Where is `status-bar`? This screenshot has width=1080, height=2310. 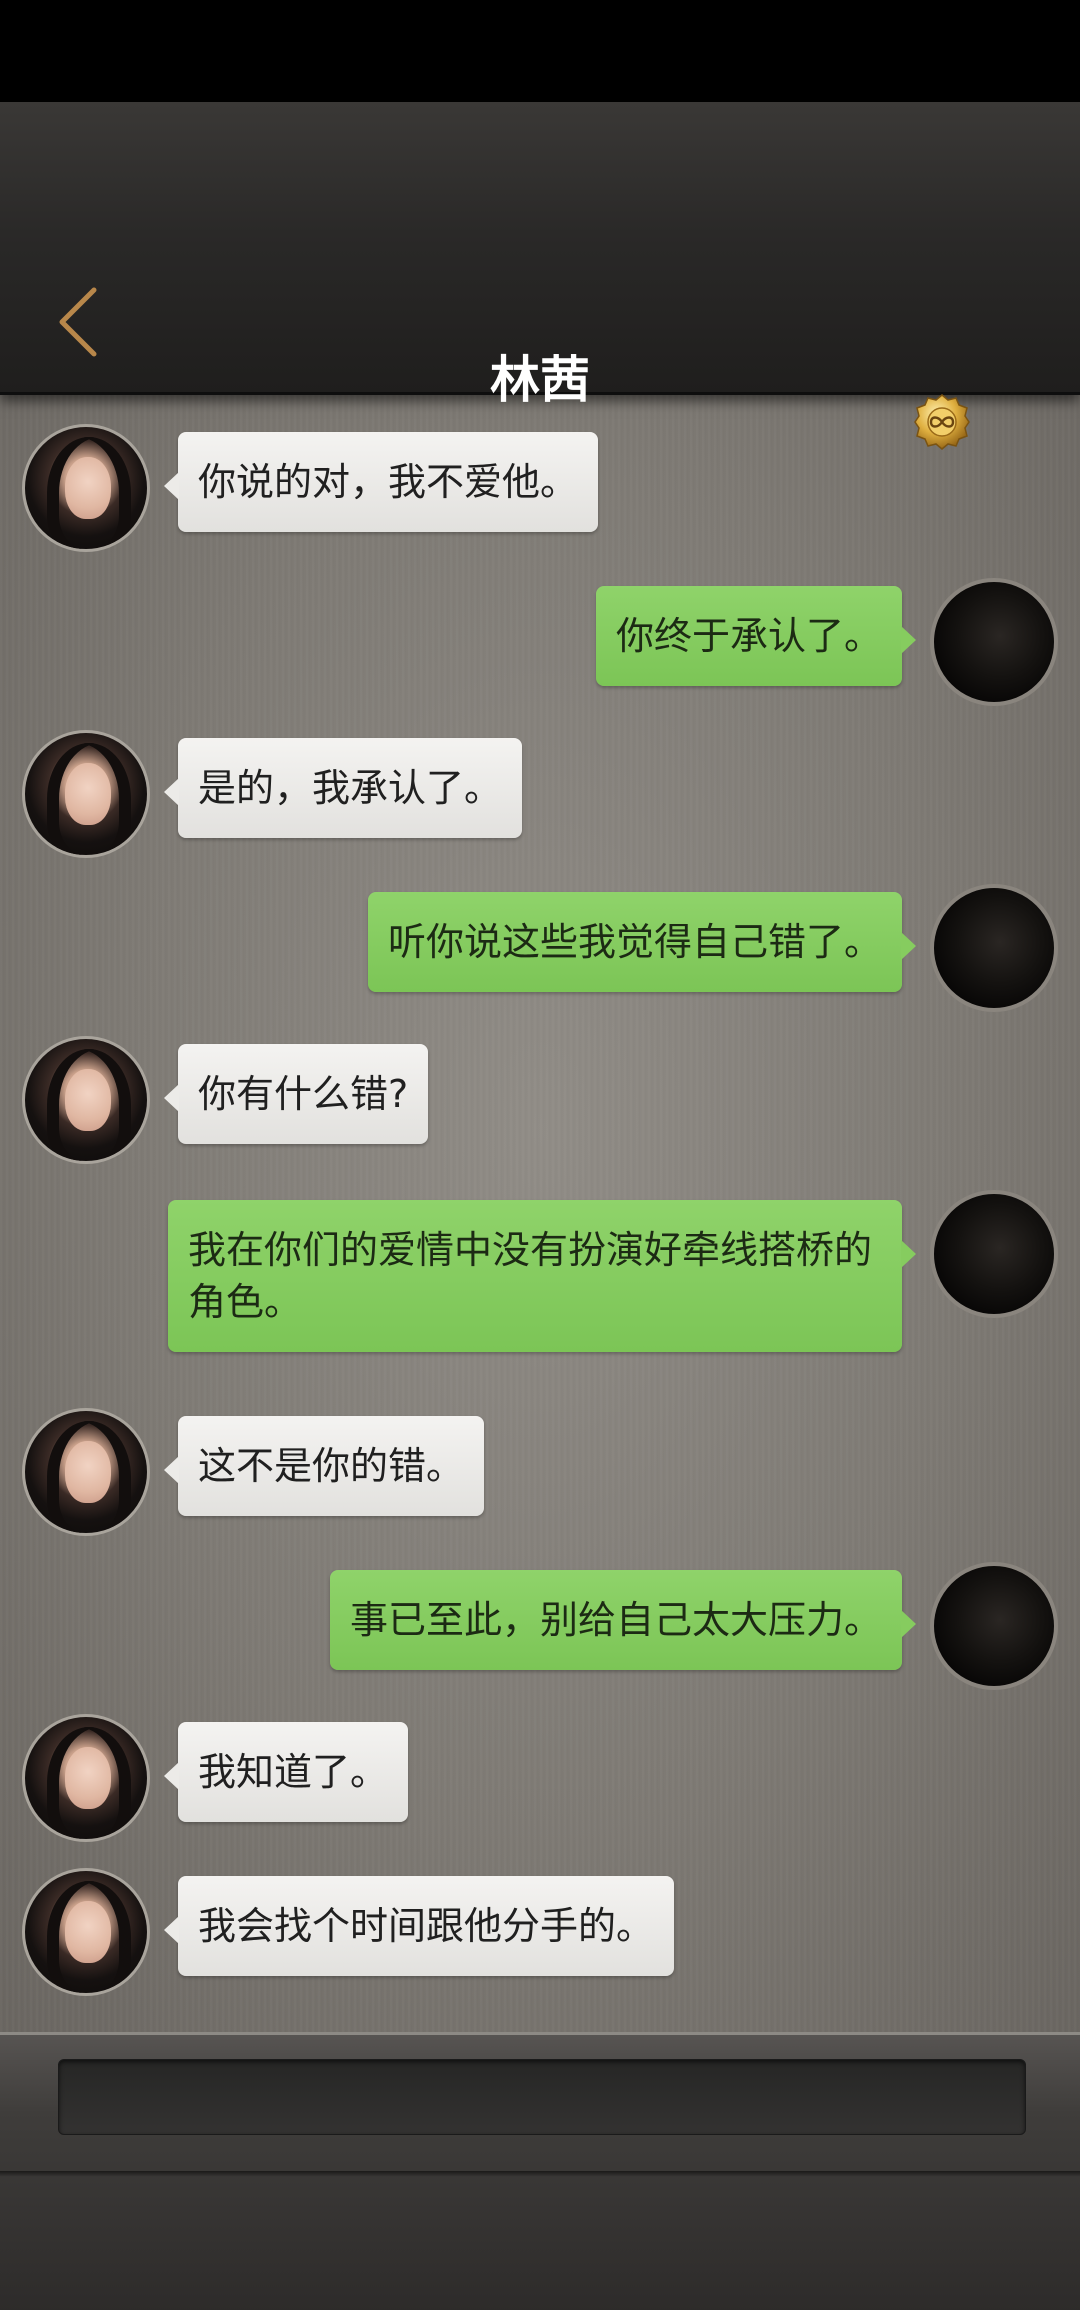 status-bar is located at coordinates (540, 51).